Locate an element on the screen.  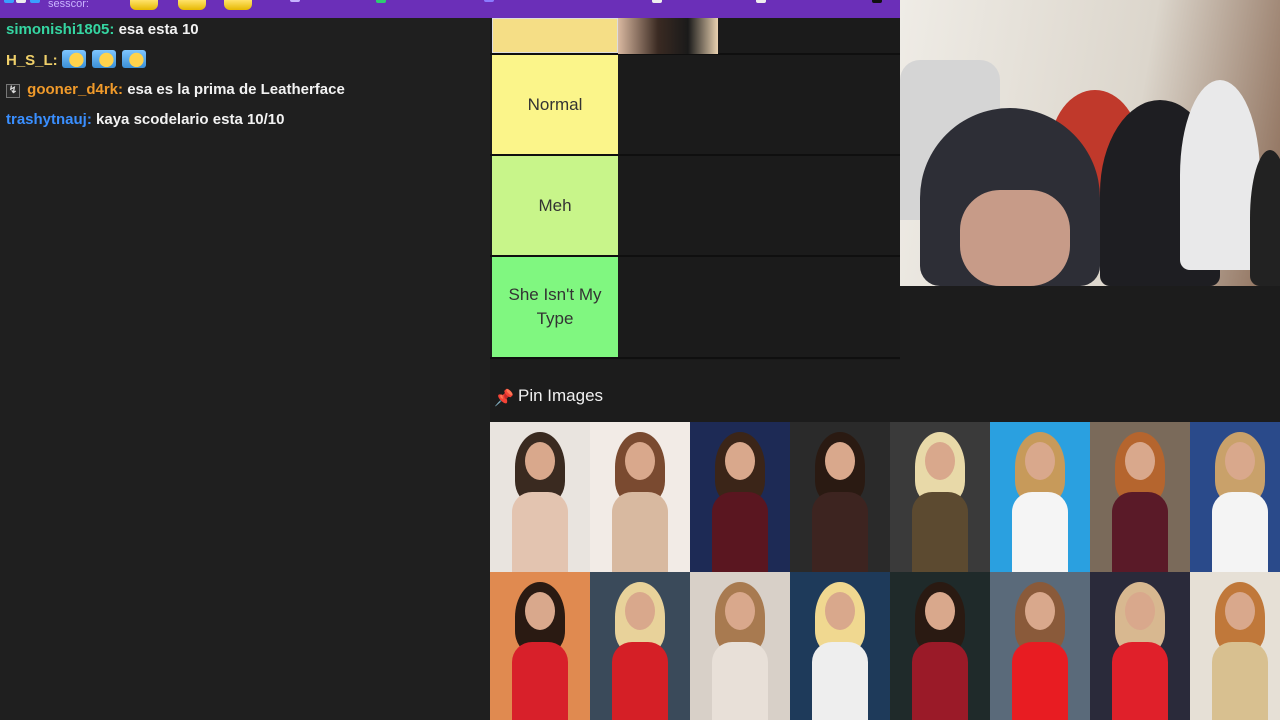
streamer-face is located at coordinates (1015, 238).